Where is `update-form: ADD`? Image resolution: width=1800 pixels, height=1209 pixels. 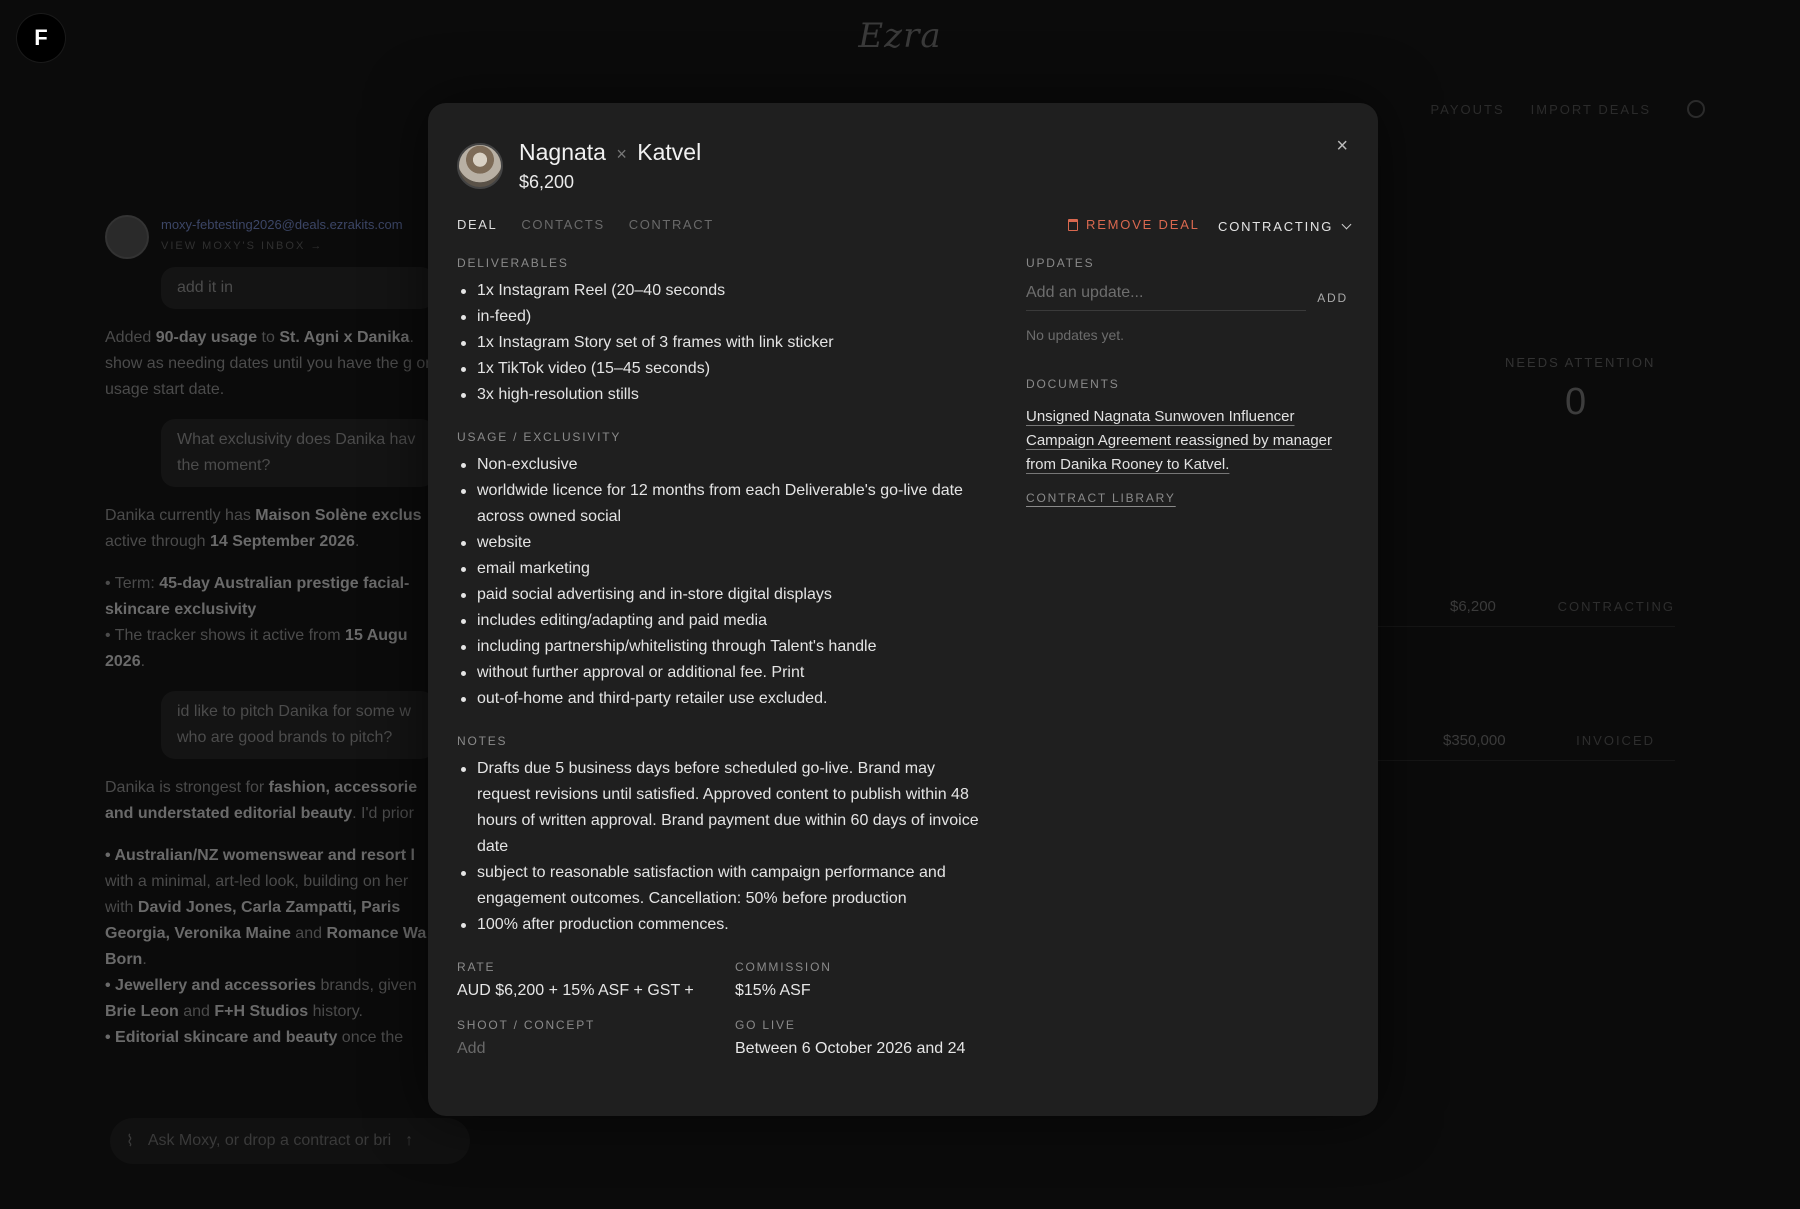 update-form: ADD is located at coordinates (1187, 294).